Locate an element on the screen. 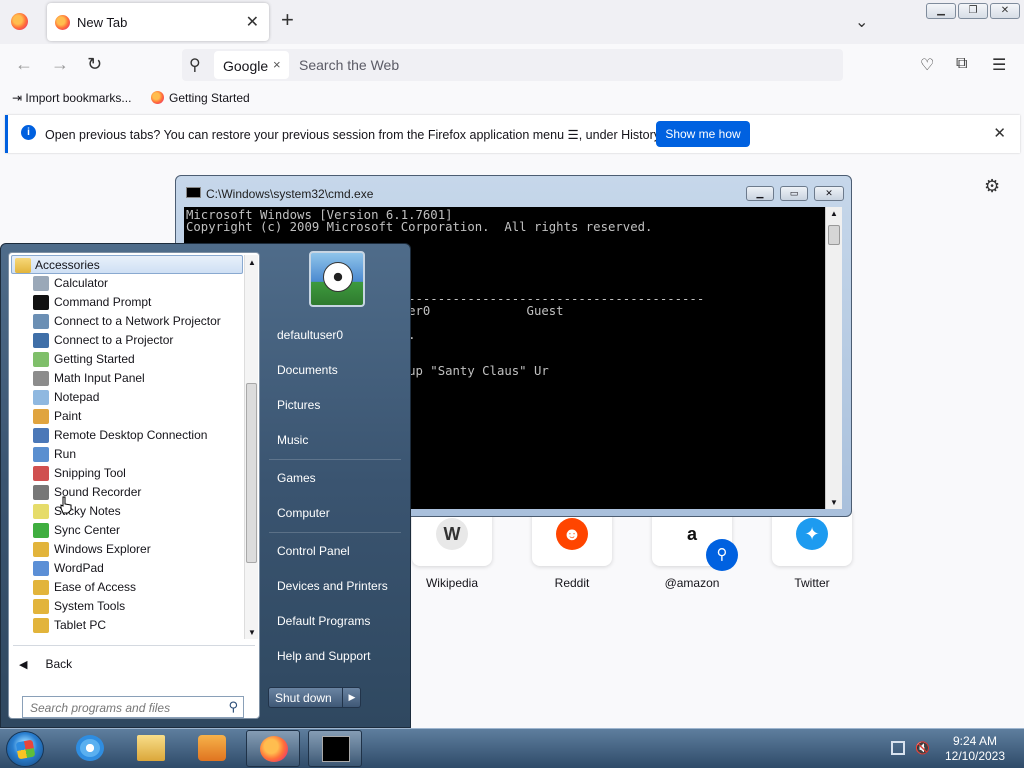  taskbar-windows-explorer is located at coordinates (151, 748).